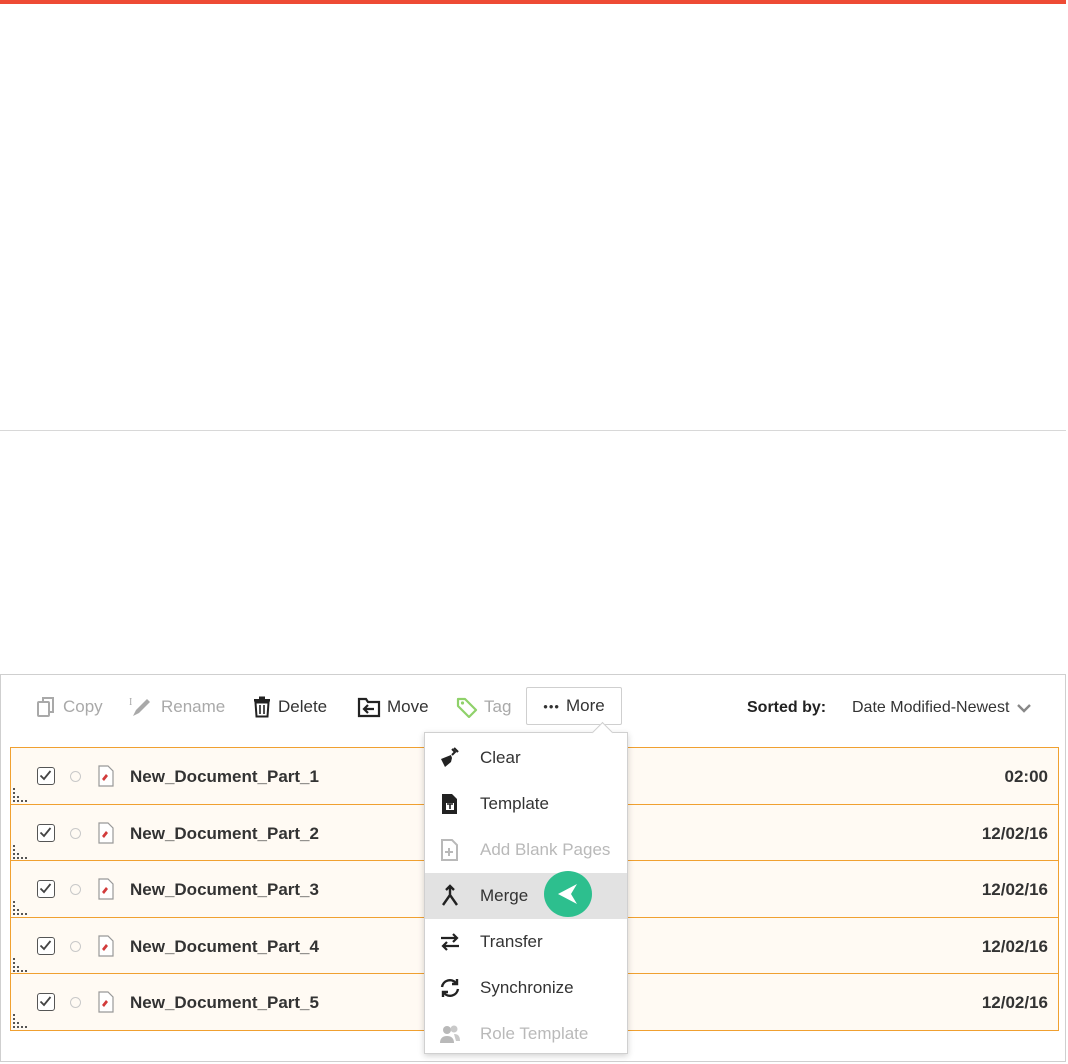  I want to click on top-accent-bar, so click(533, 2).